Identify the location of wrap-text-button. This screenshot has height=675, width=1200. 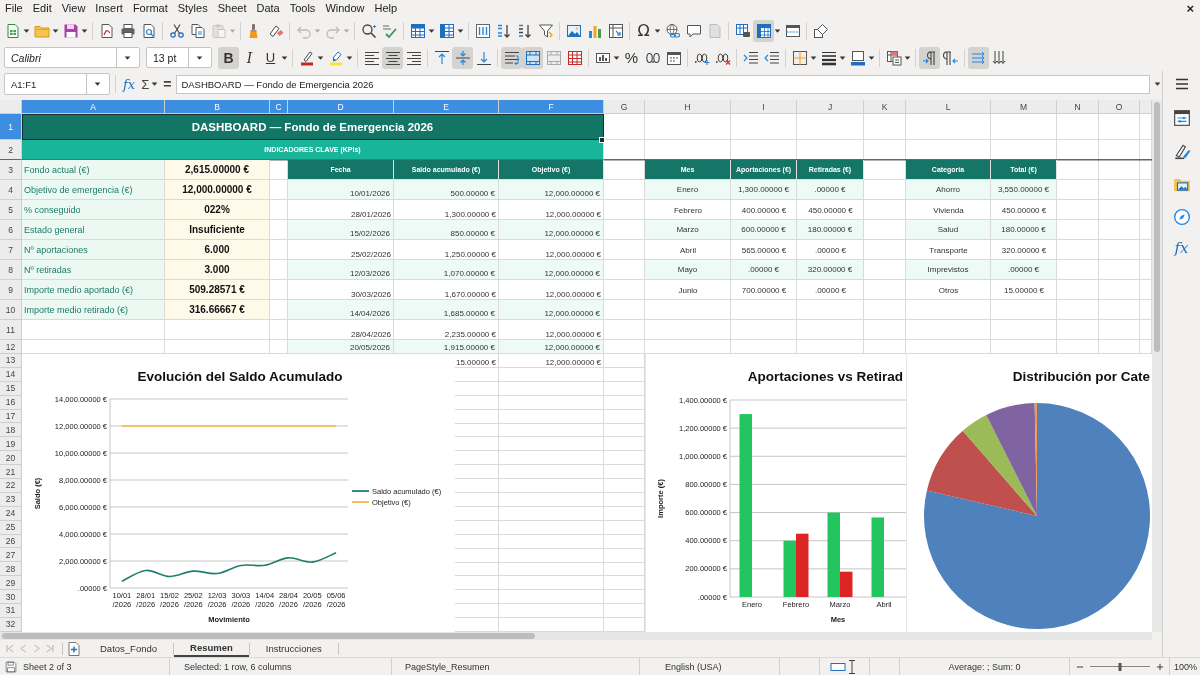
(511, 57).